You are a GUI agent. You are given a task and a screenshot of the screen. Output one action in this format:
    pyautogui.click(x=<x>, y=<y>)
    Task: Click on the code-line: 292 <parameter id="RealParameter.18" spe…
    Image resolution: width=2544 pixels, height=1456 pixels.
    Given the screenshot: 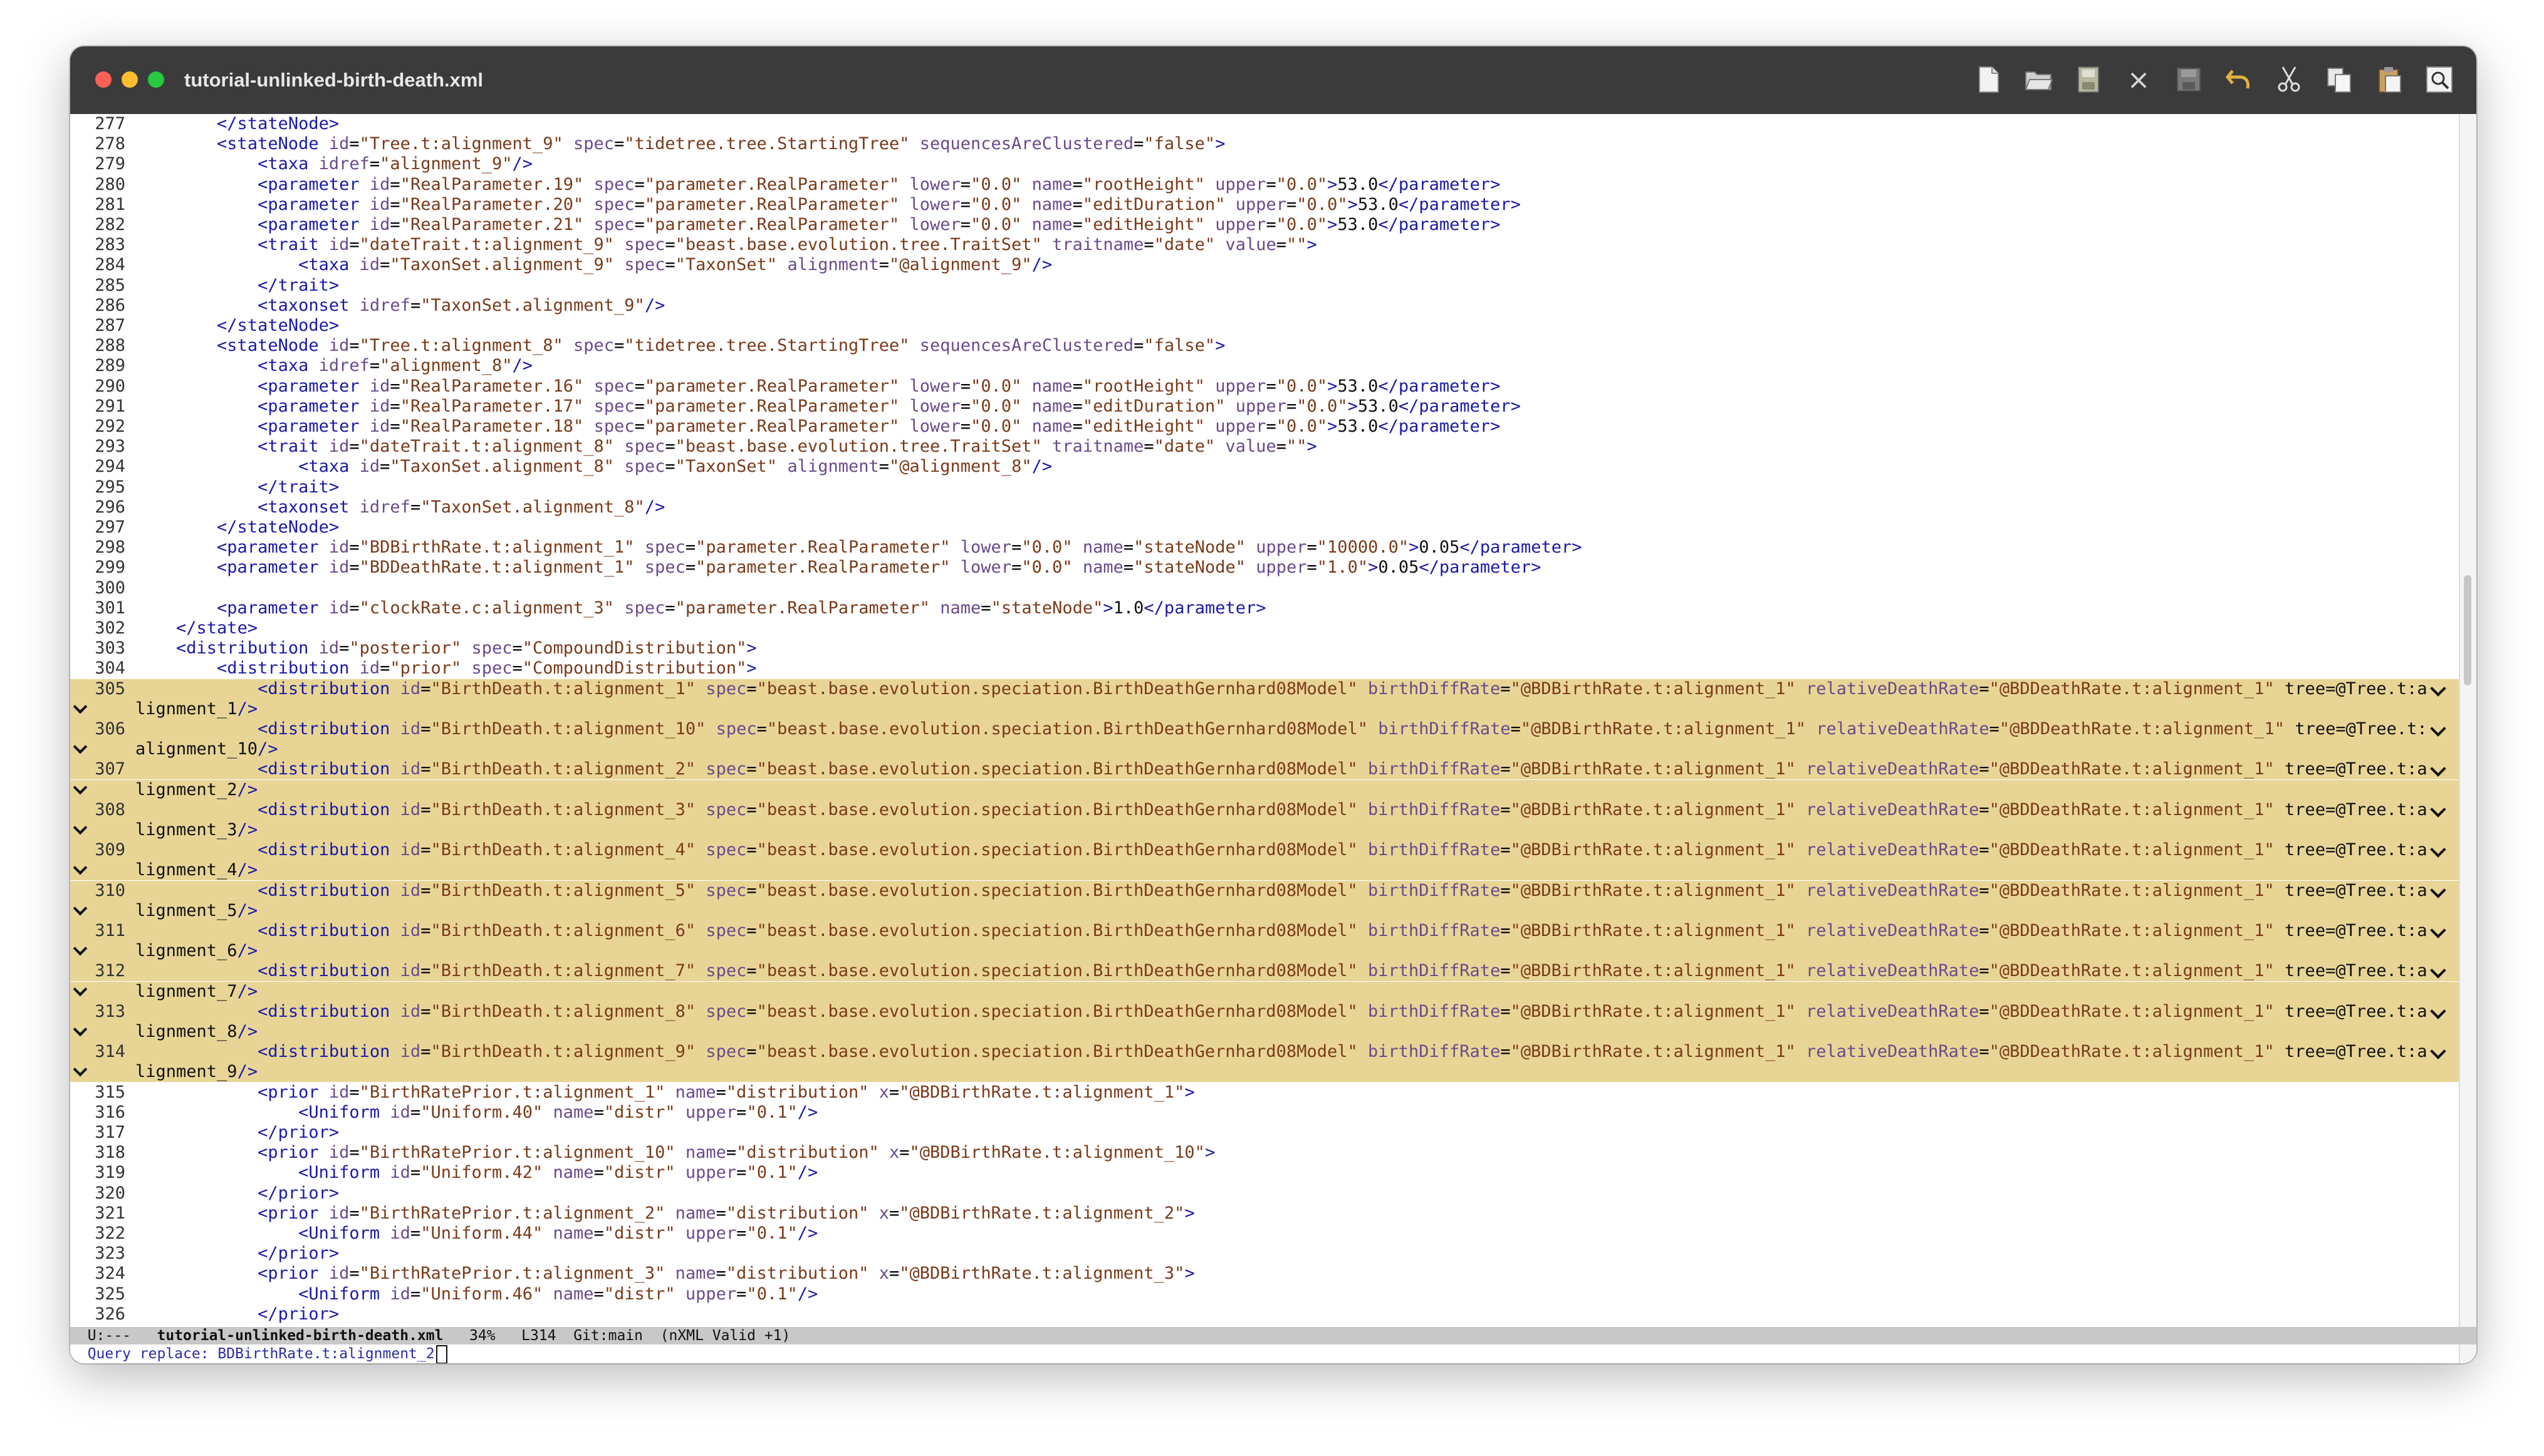 What is the action you would take?
    pyautogui.click(x=1265, y=427)
    